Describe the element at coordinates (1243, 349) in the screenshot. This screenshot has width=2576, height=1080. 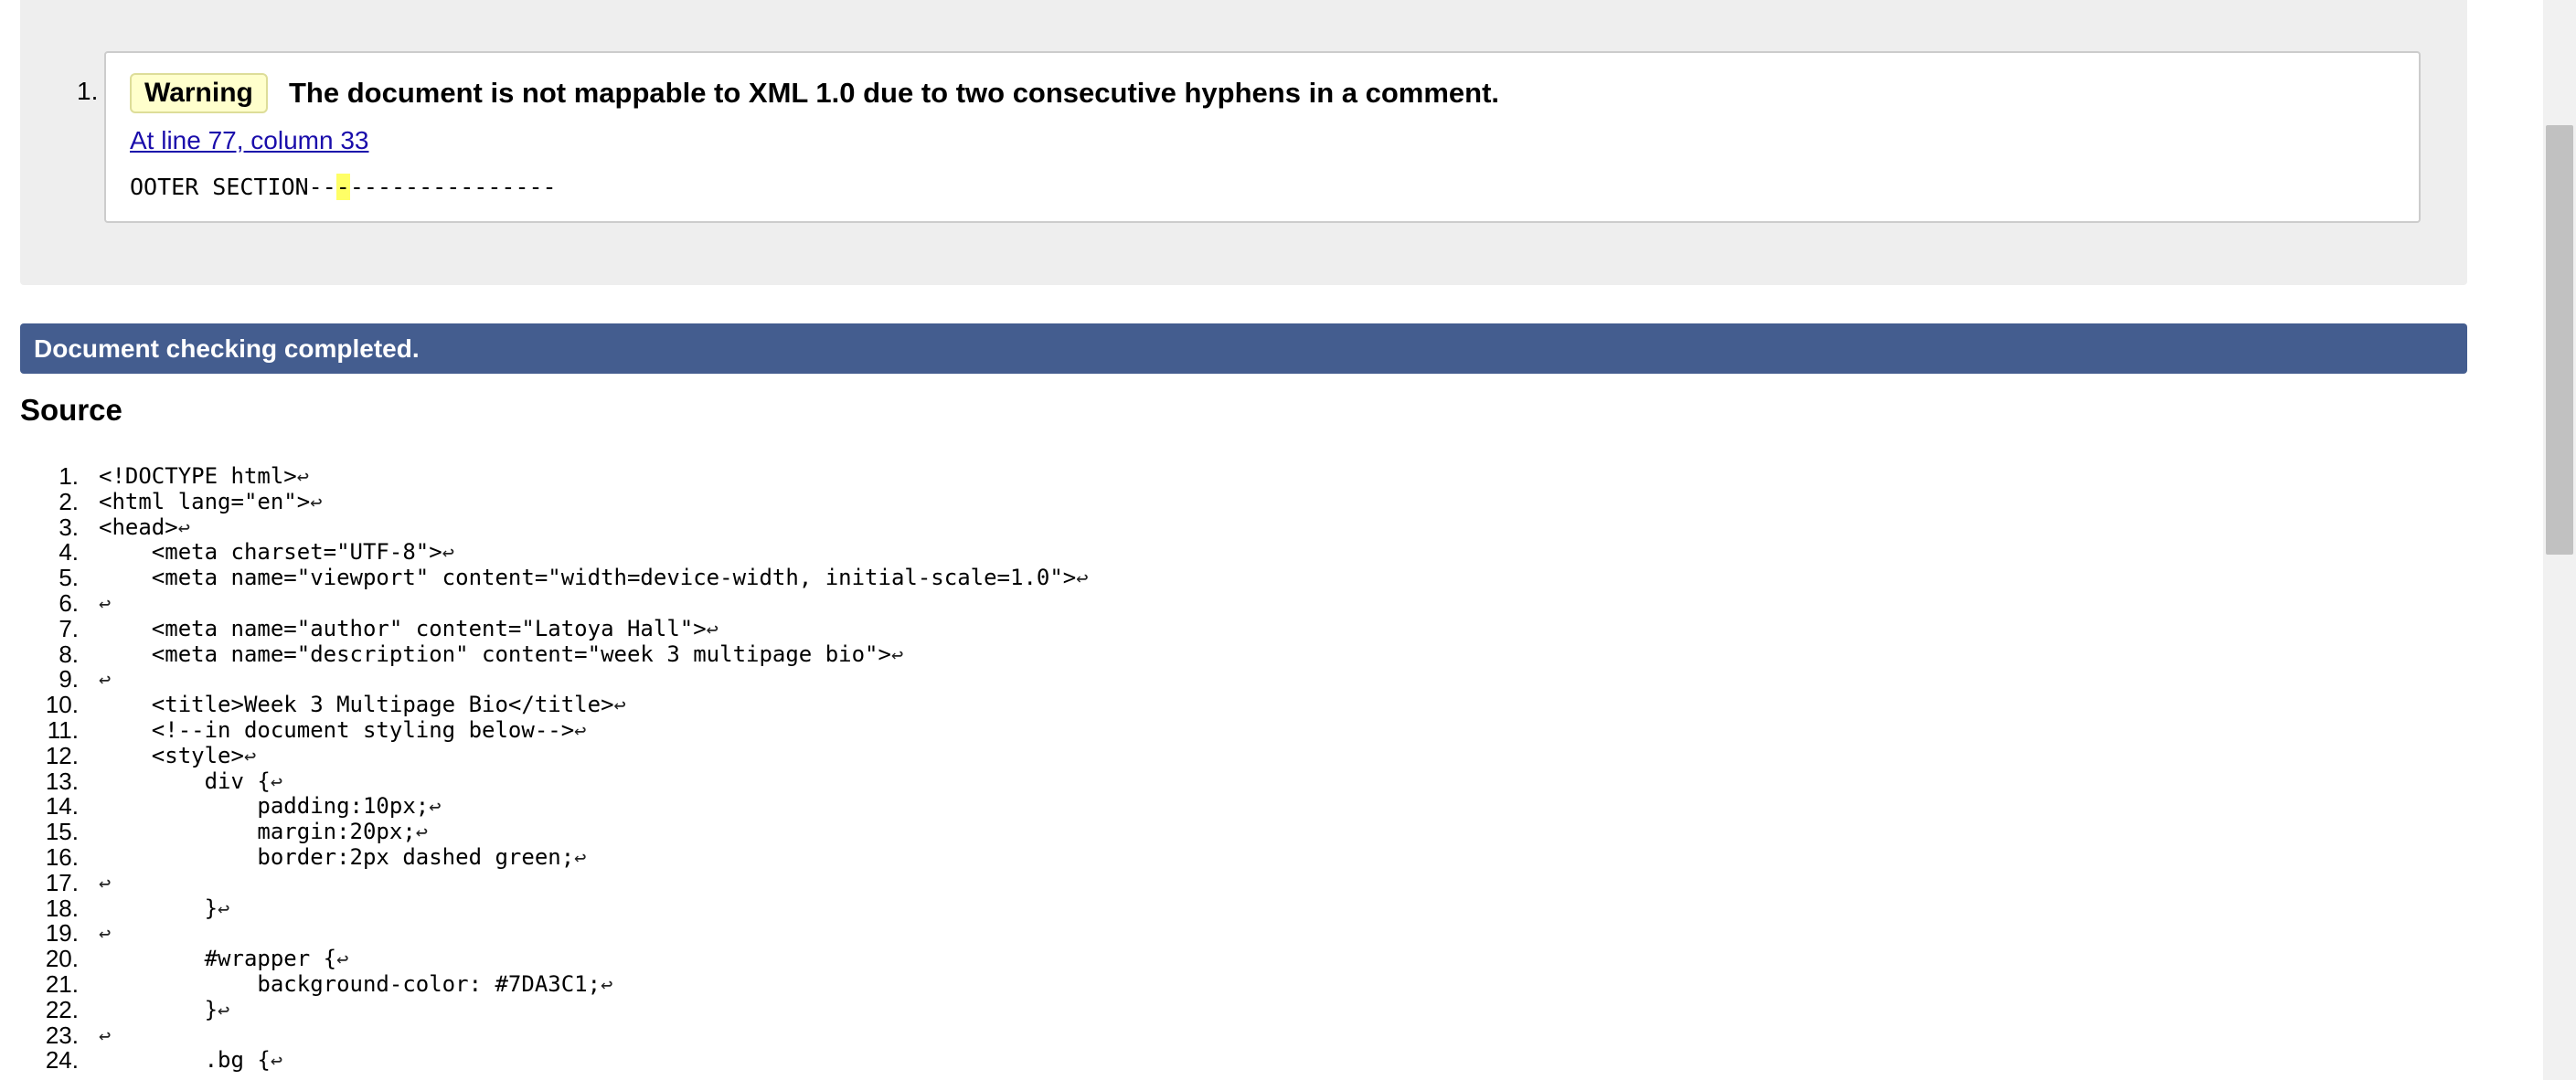
I see `status-bar: Document checking completed.` at that location.